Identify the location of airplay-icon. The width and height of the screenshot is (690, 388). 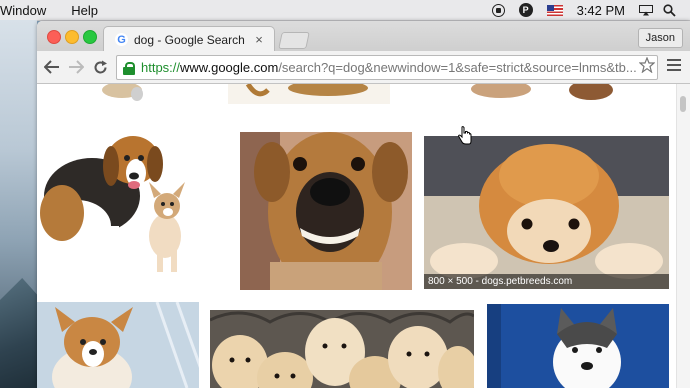
(646, 10).